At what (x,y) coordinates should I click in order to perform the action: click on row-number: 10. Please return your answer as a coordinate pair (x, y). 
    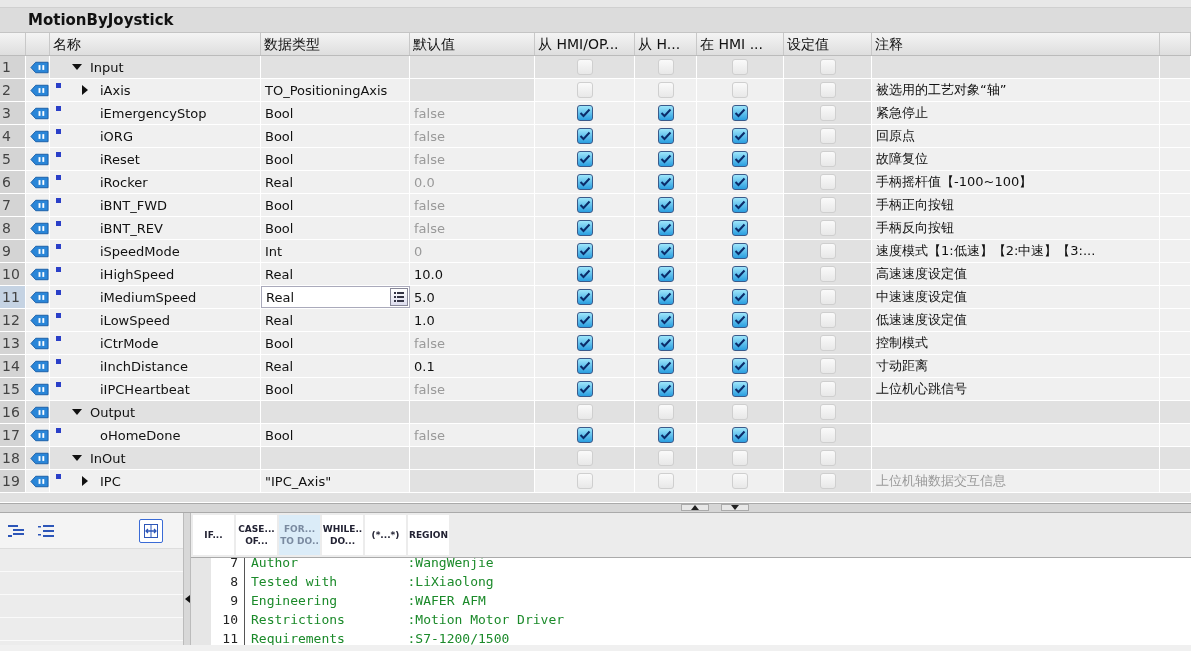
    Looking at the image, I should click on (13, 274).